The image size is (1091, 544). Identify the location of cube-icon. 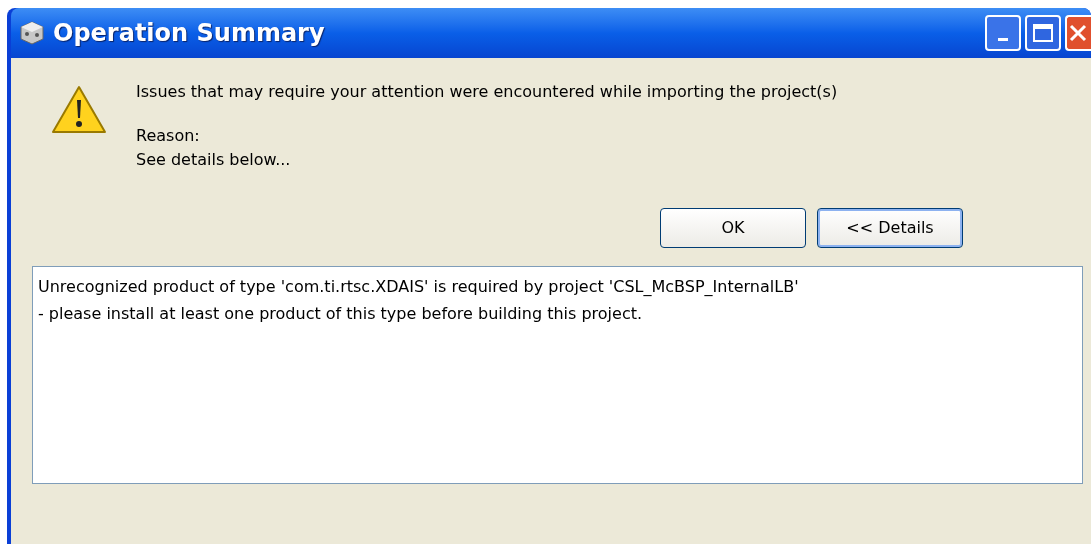
(32, 33).